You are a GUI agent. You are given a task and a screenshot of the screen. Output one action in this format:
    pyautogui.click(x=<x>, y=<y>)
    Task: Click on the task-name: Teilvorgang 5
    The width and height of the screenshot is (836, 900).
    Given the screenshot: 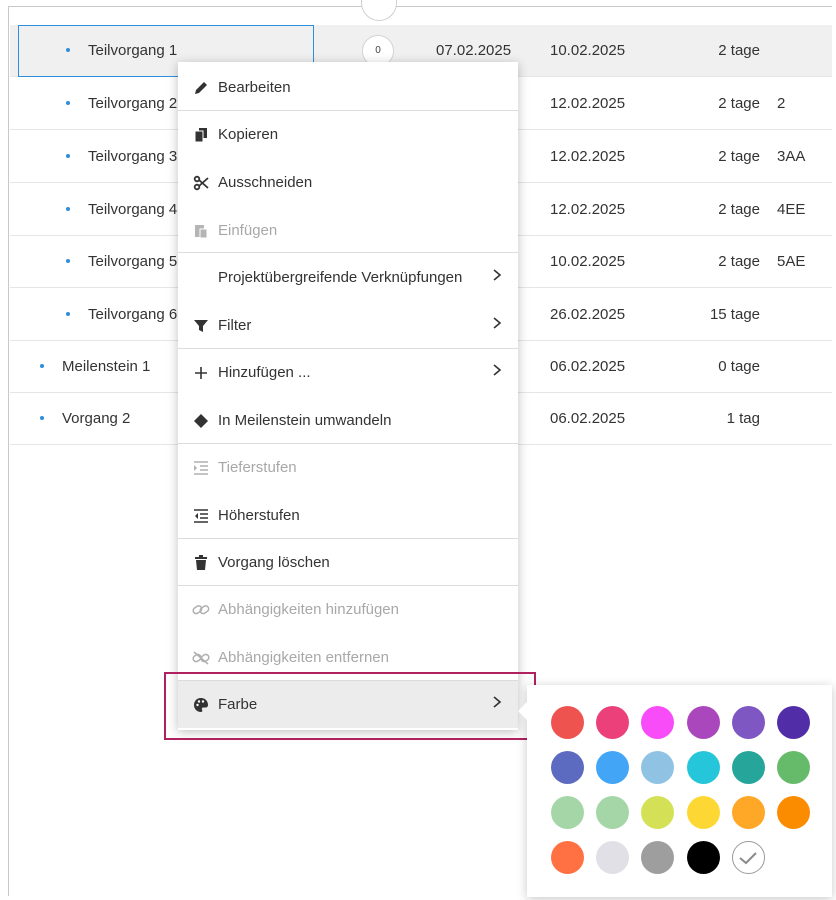 What is the action you would take?
    pyautogui.click(x=133, y=261)
    